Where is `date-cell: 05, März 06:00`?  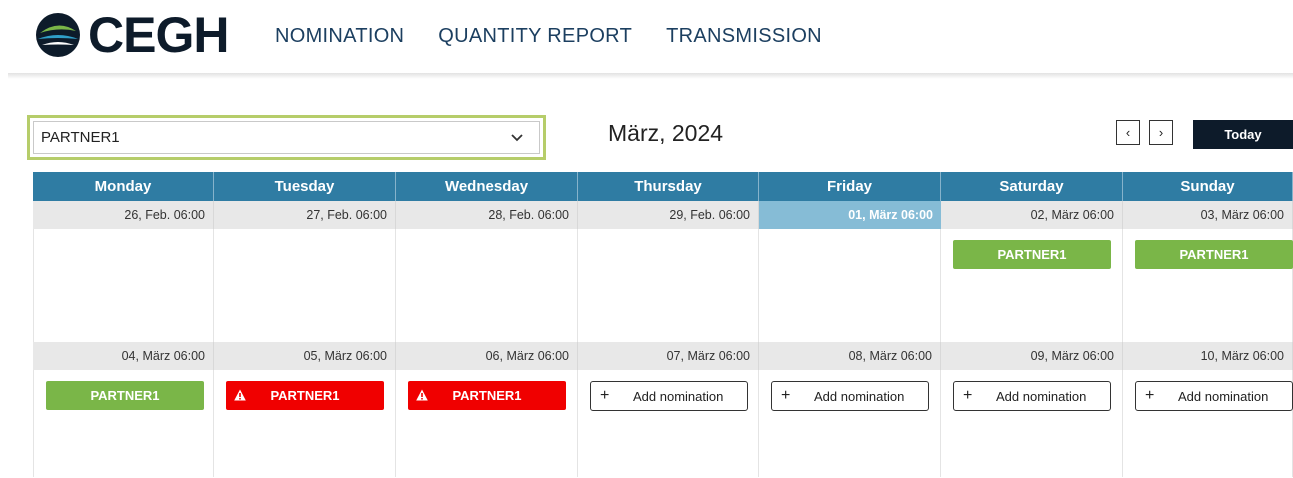 date-cell: 05, März 06:00 is located at coordinates (305, 356).